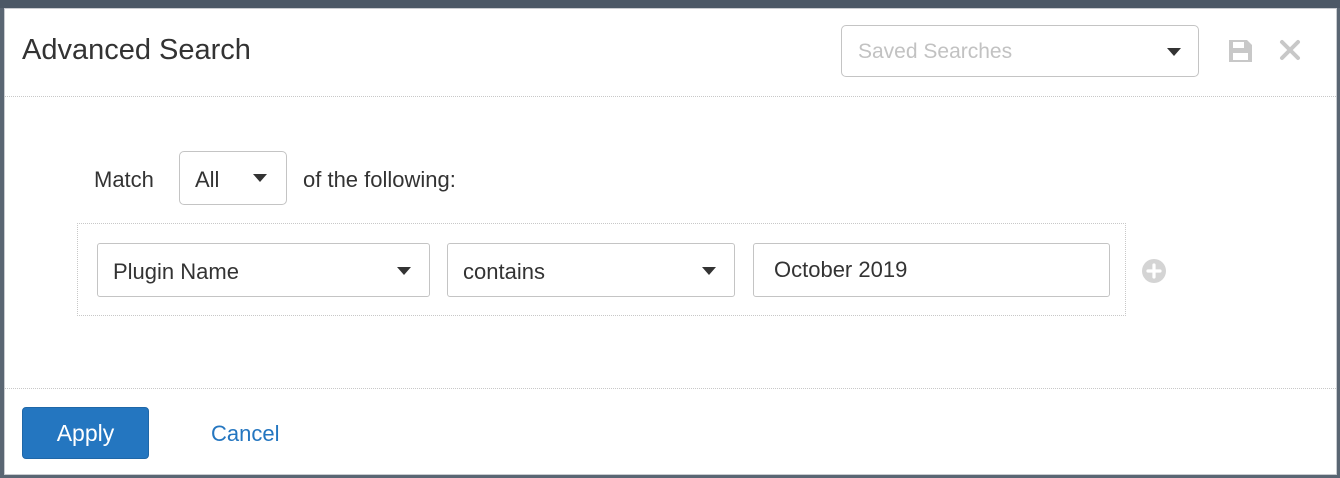 The image size is (1340, 478). Describe the element at coordinates (233, 178) in the screenshot. I see `match-mode-select: All` at that location.